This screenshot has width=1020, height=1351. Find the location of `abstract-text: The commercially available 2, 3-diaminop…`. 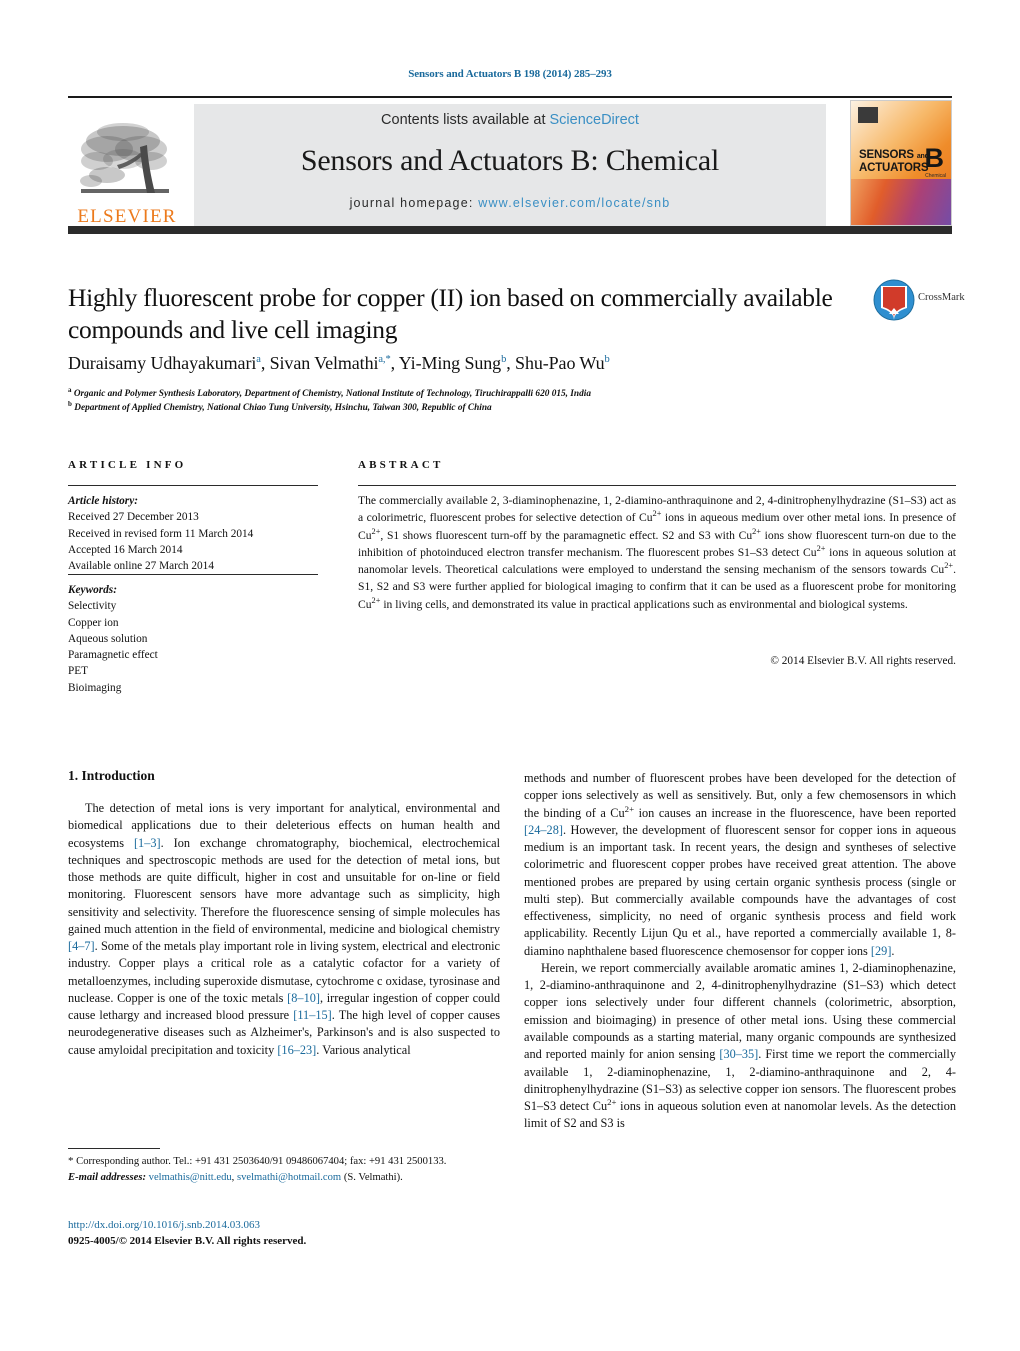

abstract-text: The commercially available 2, 3-diaminop… is located at coordinates (657, 552).